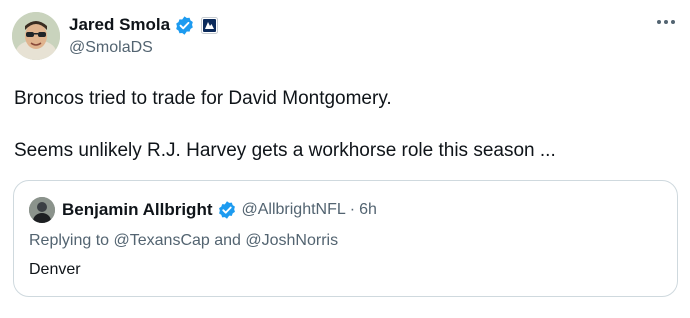 Image resolution: width=690 pixels, height=318 pixels. What do you see at coordinates (162, 240) in the screenshot?
I see `reply-mention-texanscap: @TexansCap` at bounding box center [162, 240].